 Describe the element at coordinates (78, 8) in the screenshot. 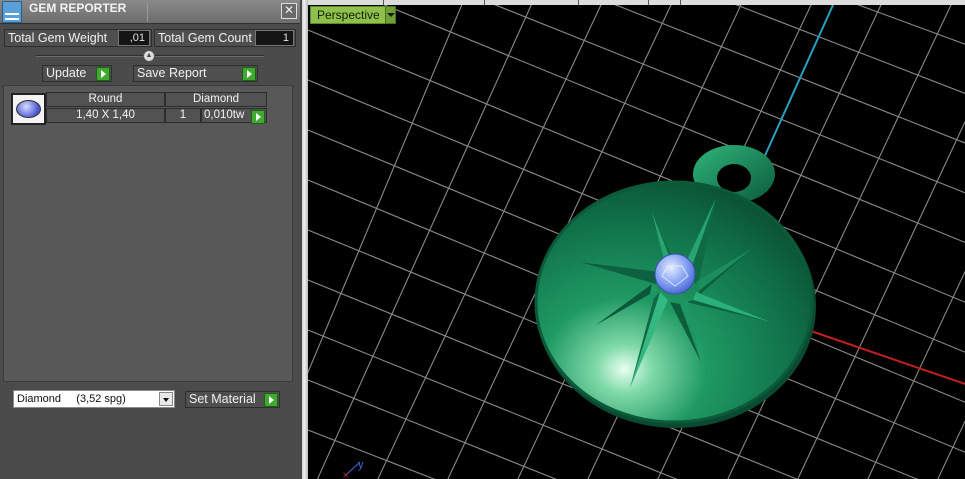

I see `panel-title: GEM REPORTER` at that location.